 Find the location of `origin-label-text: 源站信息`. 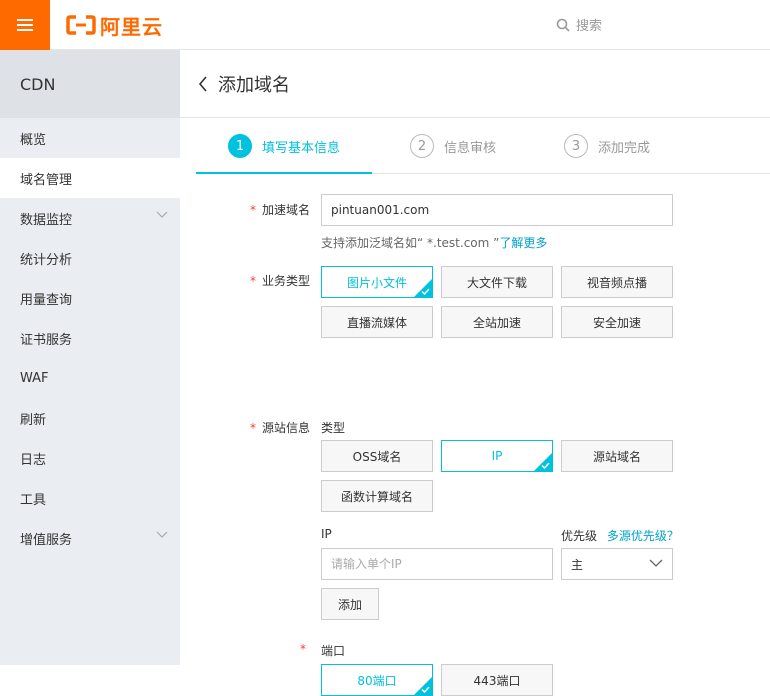

origin-label-text: 源站信息 is located at coordinates (286, 428).